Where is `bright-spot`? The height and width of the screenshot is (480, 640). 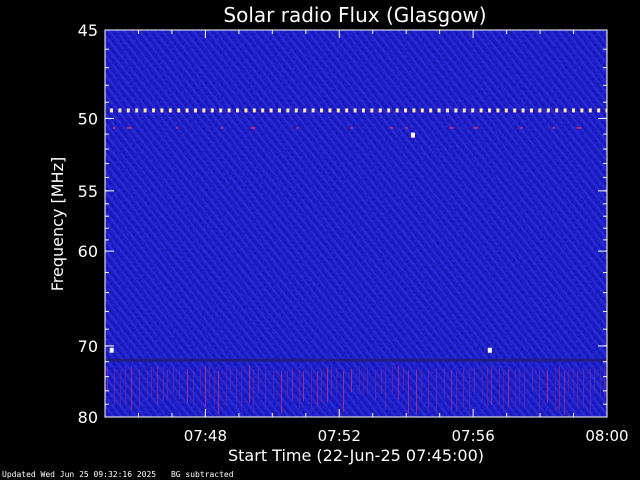
bright-spot is located at coordinates (412, 135).